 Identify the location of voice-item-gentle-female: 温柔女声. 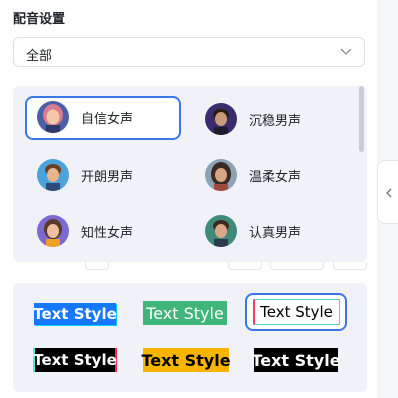
(271, 176).